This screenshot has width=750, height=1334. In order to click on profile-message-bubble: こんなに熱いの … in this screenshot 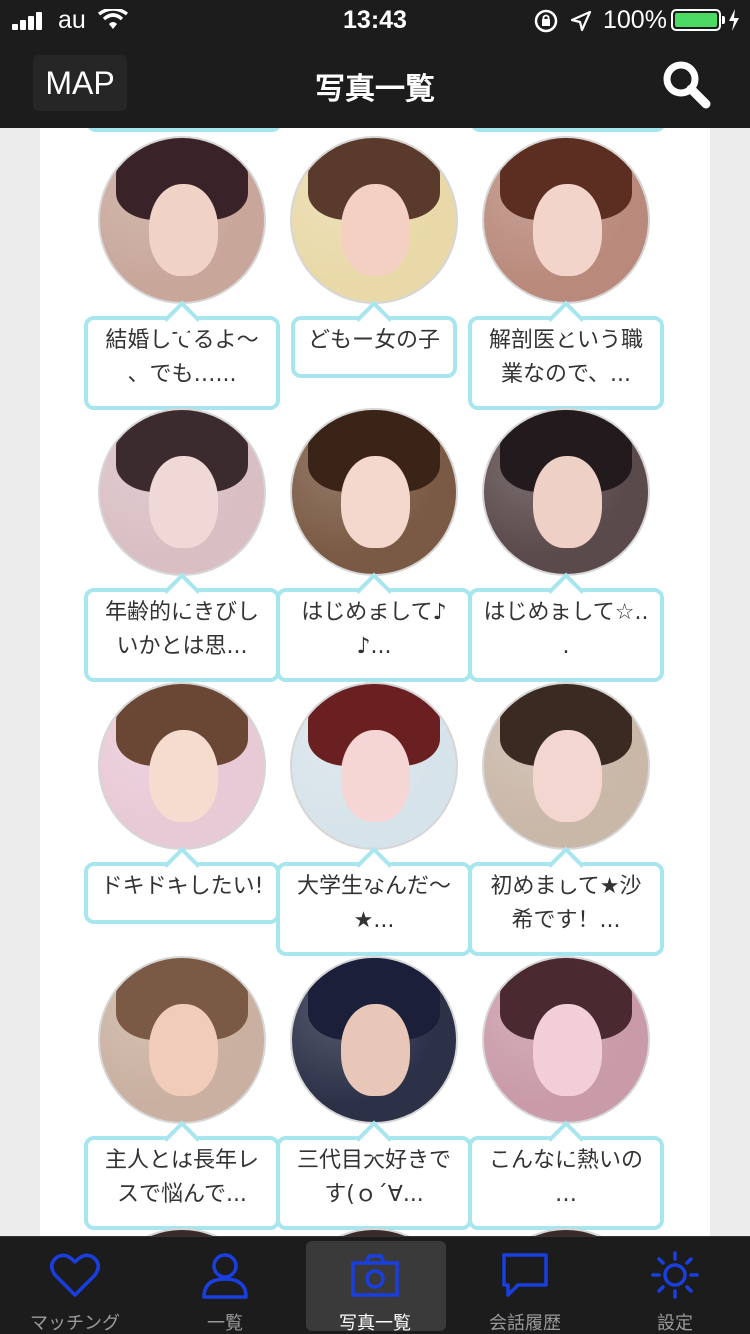, I will do `click(566, 1183)`.